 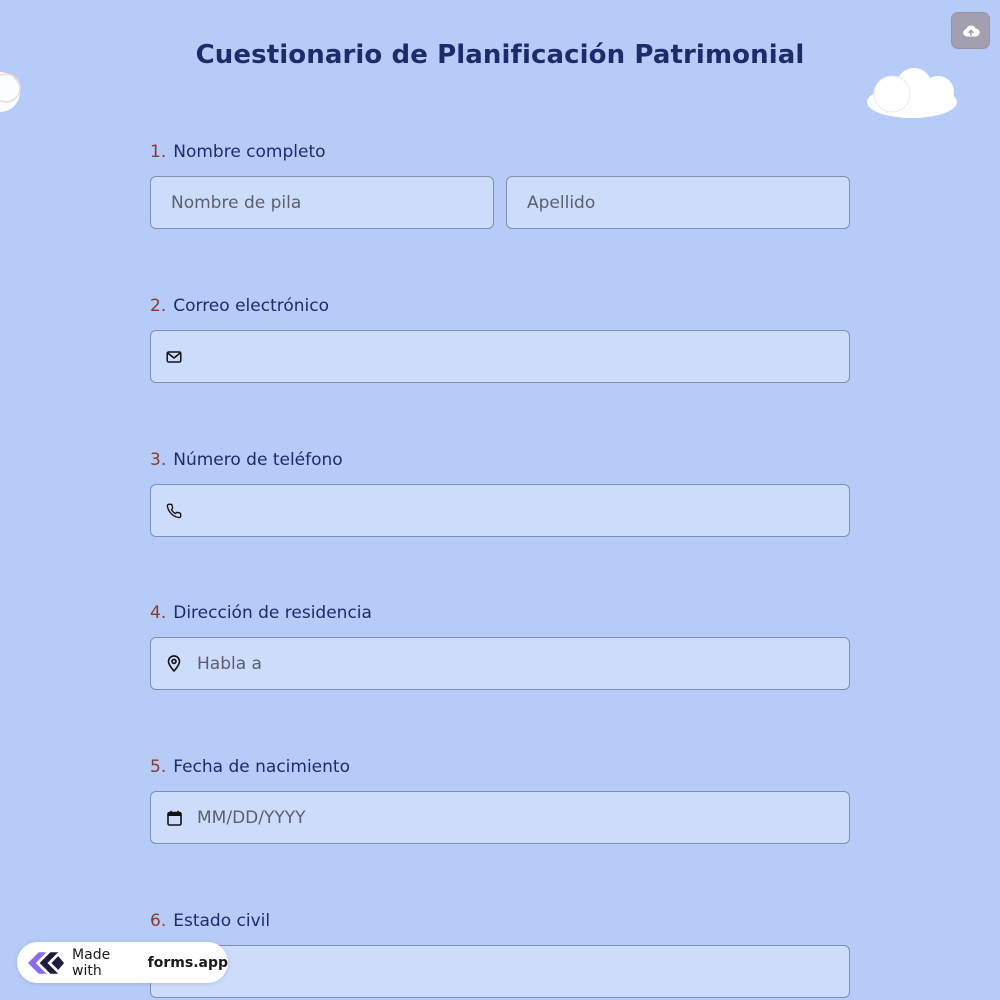 What do you see at coordinates (174, 818) in the screenshot?
I see `calendar-icon` at bounding box center [174, 818].